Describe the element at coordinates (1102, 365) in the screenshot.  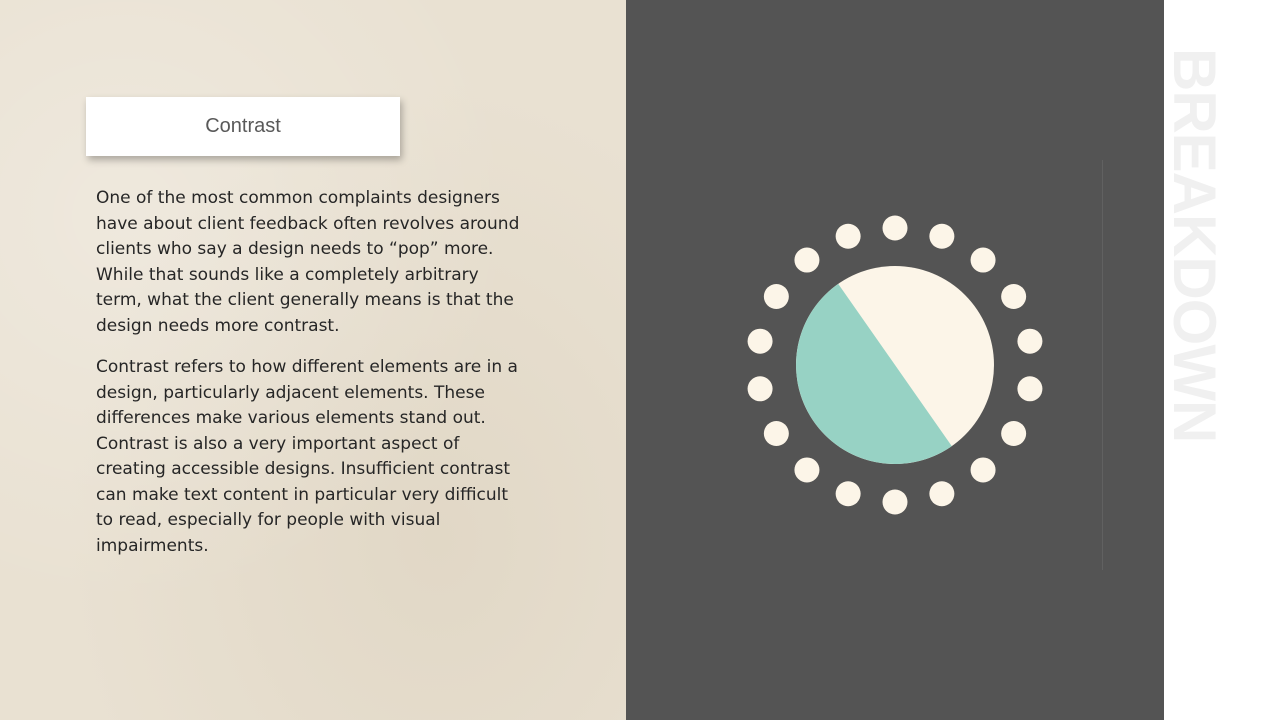
I see `divider-line` at that location.